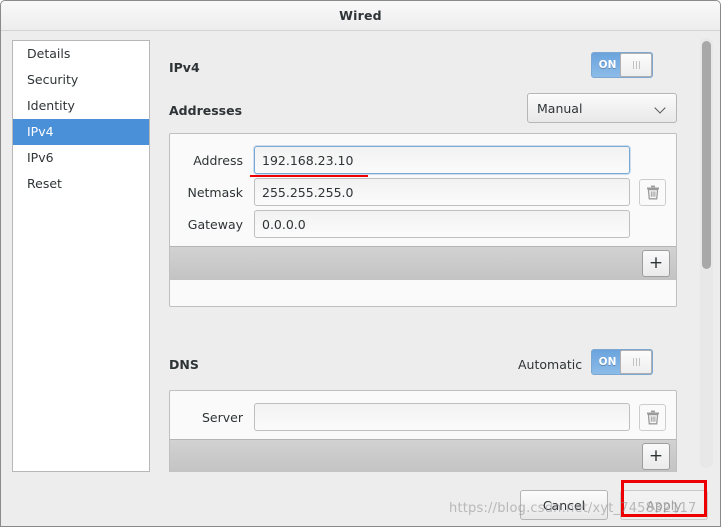  I want to click on window-title: Wired, so click(360, 15).